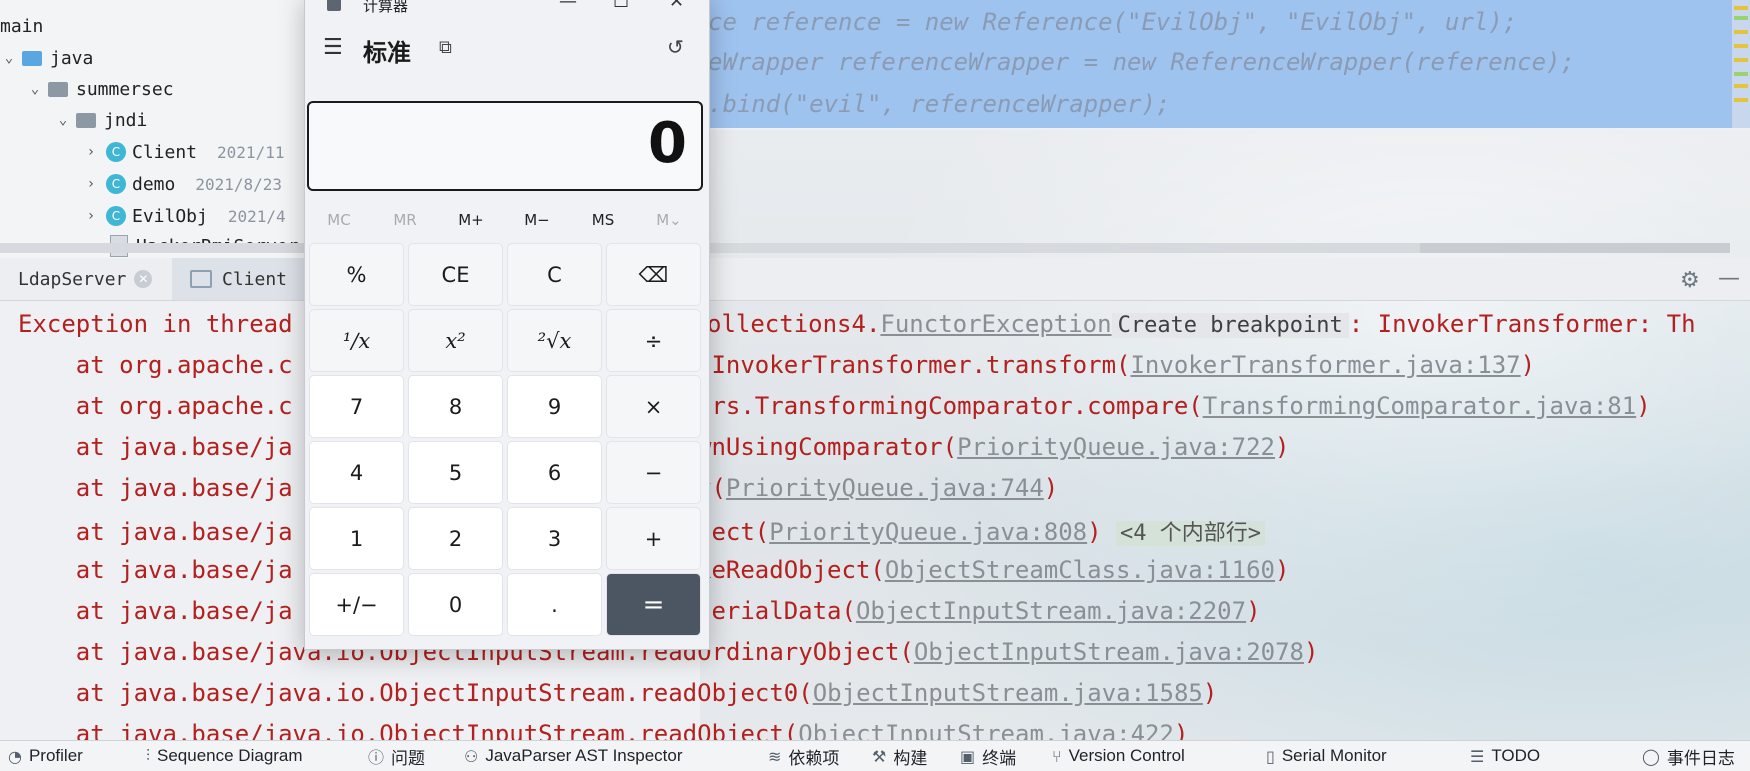 The width and height of the screenshot is (1750, 771). Describe the element at coordinates (995, 324) in the screenshot. I see `exception-link: FunctorException` at that location.